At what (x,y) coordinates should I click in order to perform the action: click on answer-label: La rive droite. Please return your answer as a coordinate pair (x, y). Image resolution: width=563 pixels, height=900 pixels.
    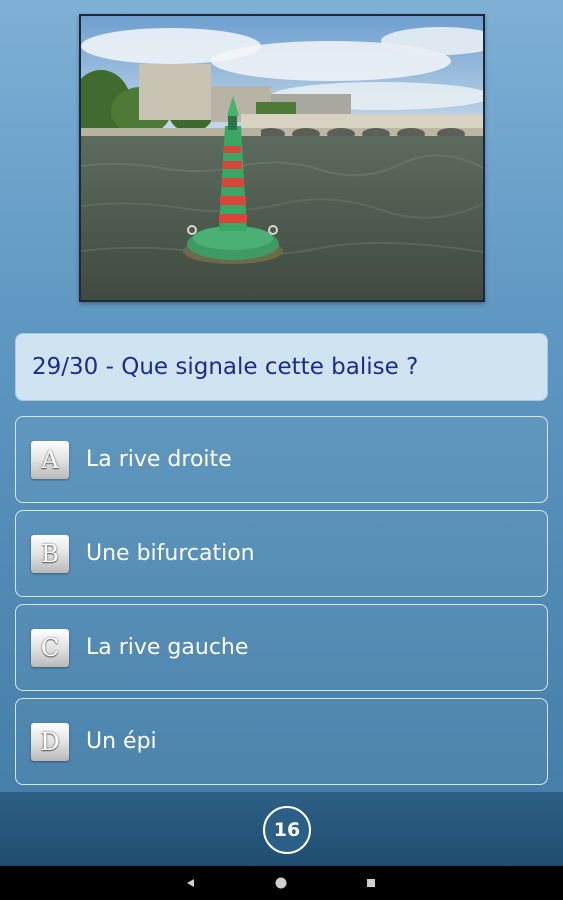
    Looking at the image, I should click on (159, 459).